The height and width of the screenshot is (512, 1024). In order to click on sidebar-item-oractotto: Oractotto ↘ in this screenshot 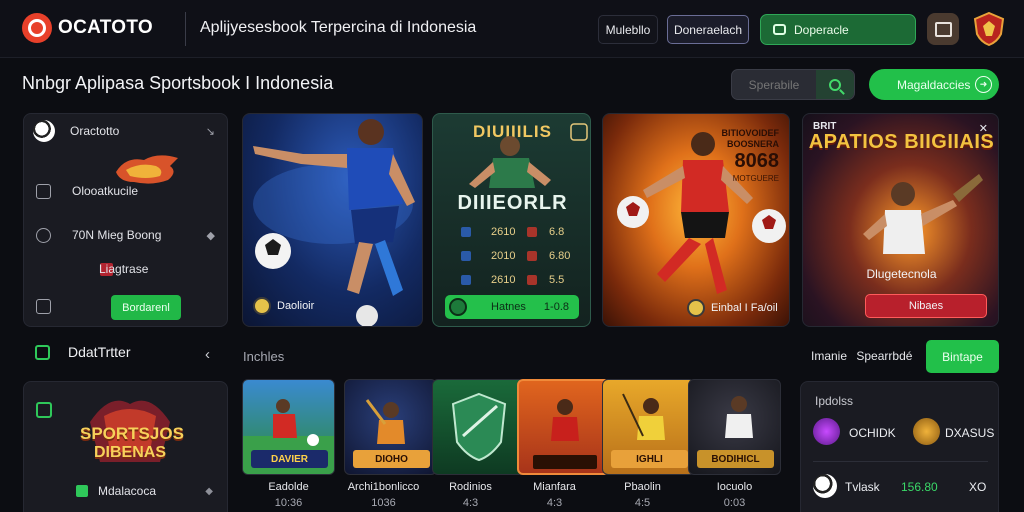, I will do `click(126, 131)`.